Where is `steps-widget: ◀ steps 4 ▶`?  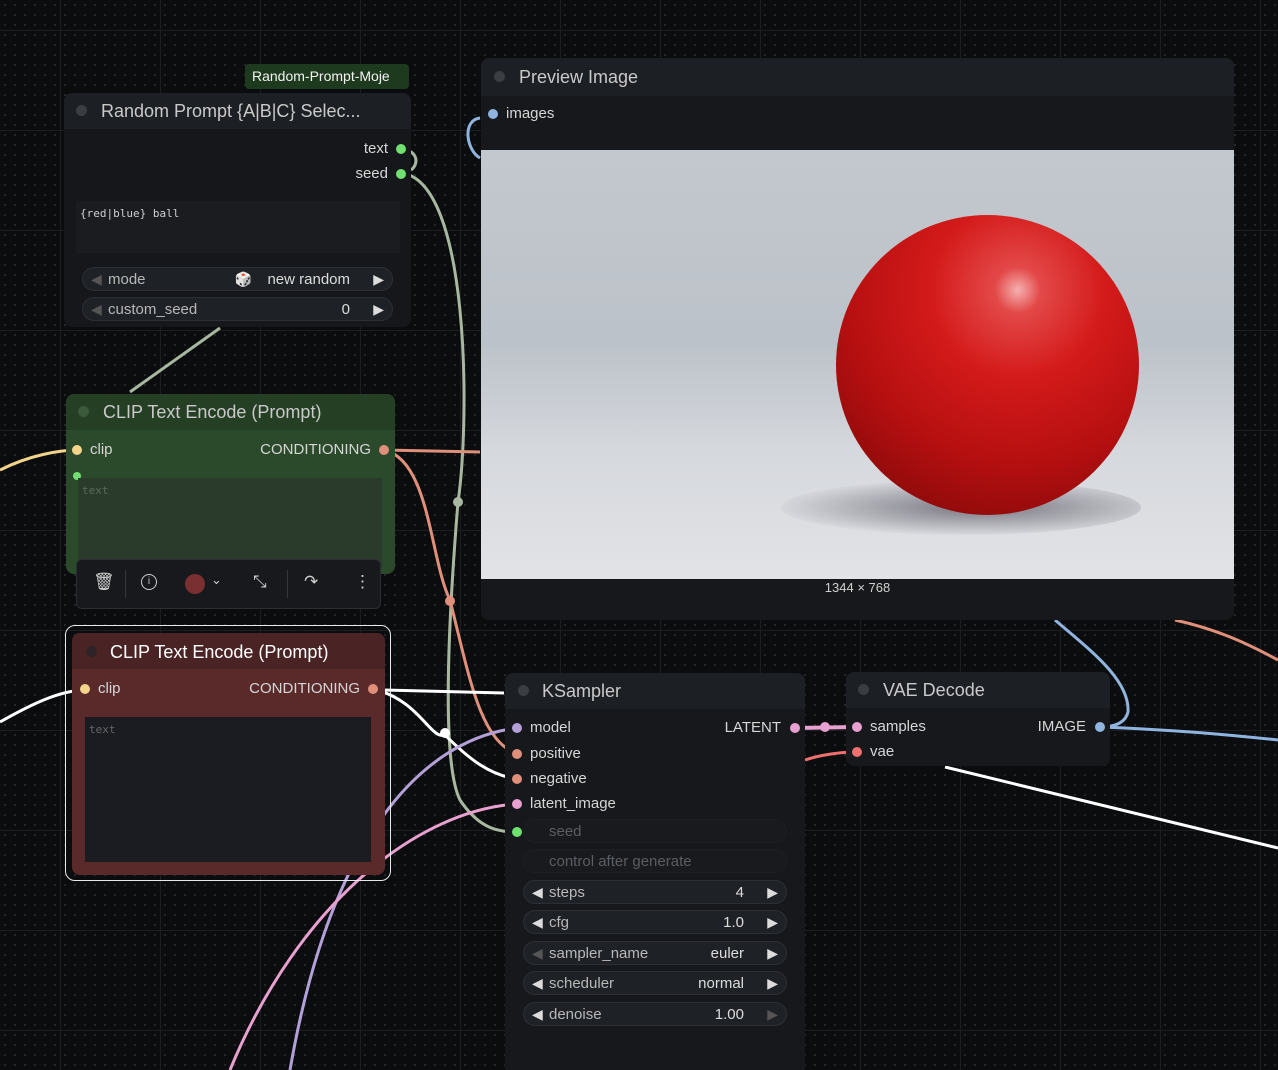
steps-widget: ◀ steps 4 ▶ is located at coordinates (655, 892).